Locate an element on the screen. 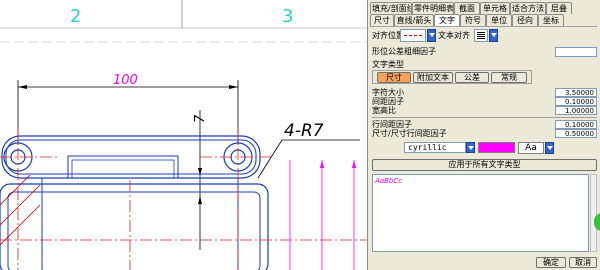 The height and width of the screenshot is (270, 600). font-color-swatch is located at coordinates (496, 147).